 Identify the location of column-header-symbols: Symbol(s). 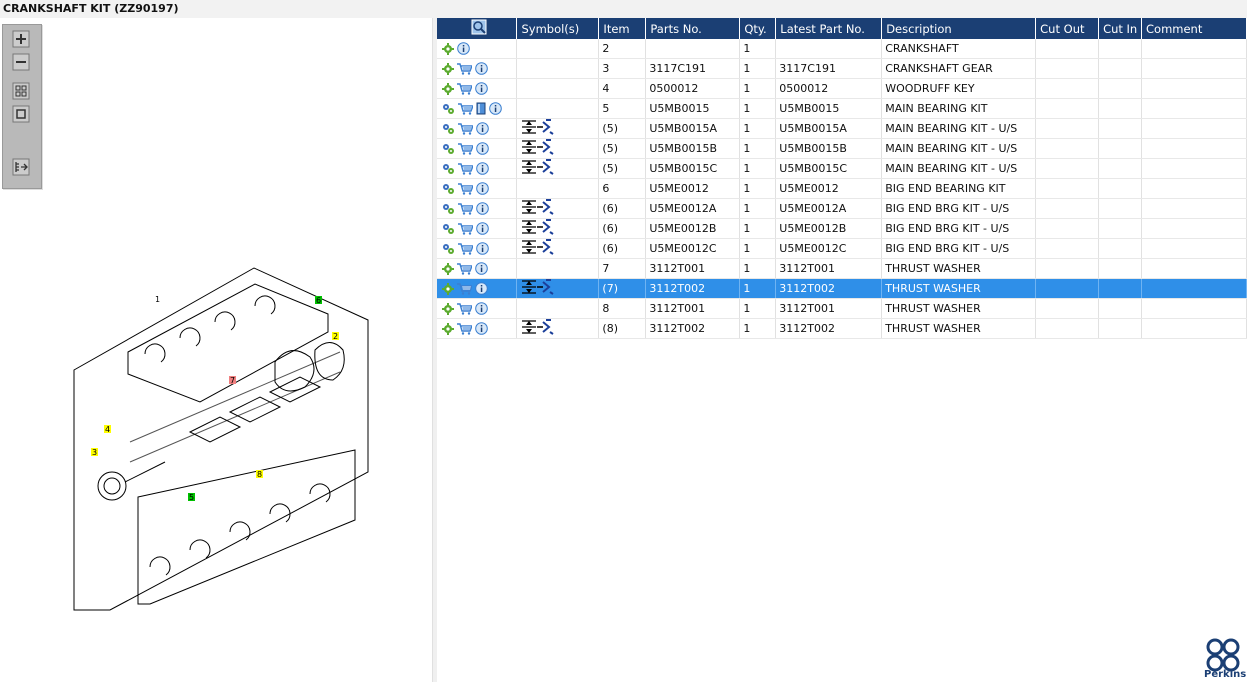
(558, 28).